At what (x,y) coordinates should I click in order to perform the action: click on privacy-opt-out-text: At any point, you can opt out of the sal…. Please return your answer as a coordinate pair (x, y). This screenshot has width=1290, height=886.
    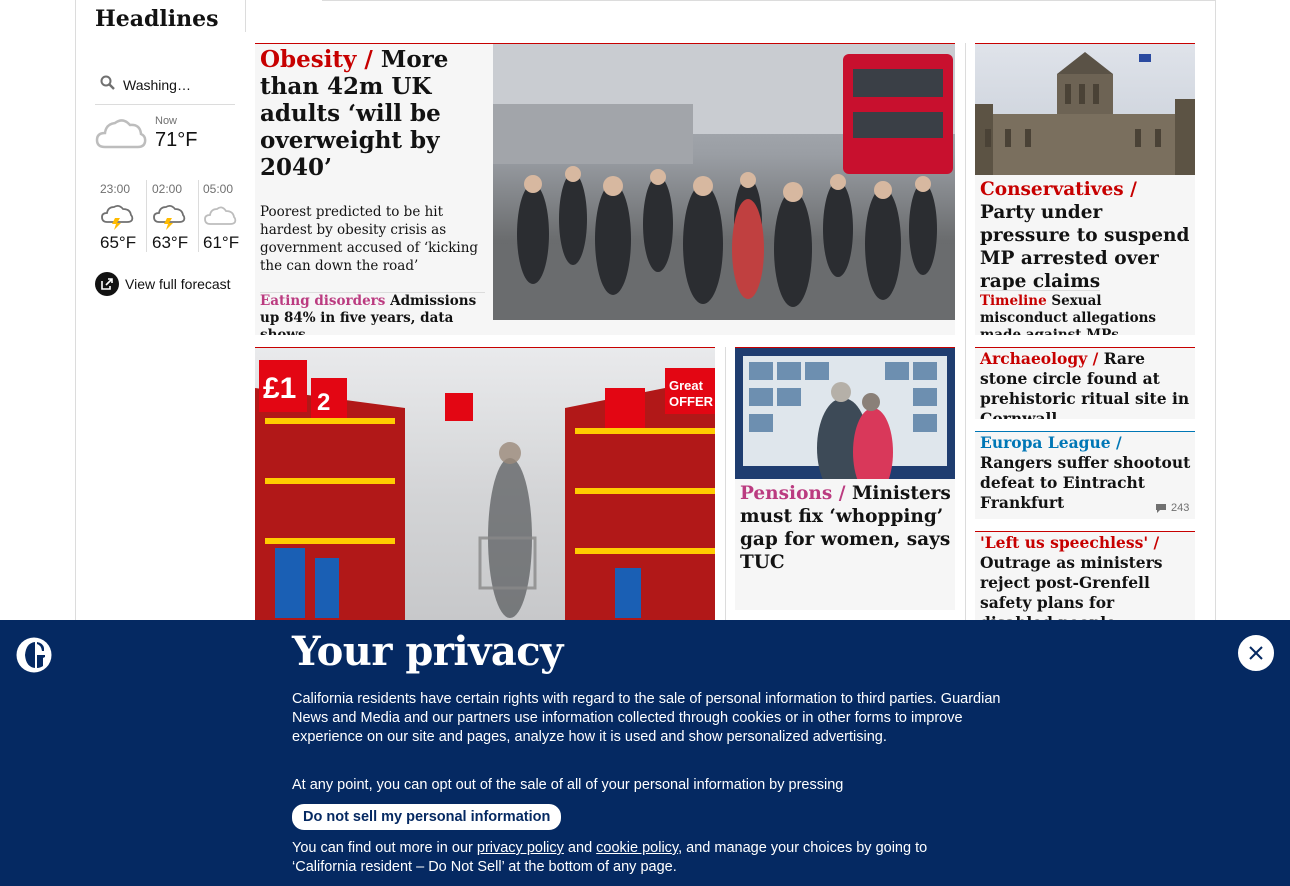
    Looking at the image, I should click on (568, 785).